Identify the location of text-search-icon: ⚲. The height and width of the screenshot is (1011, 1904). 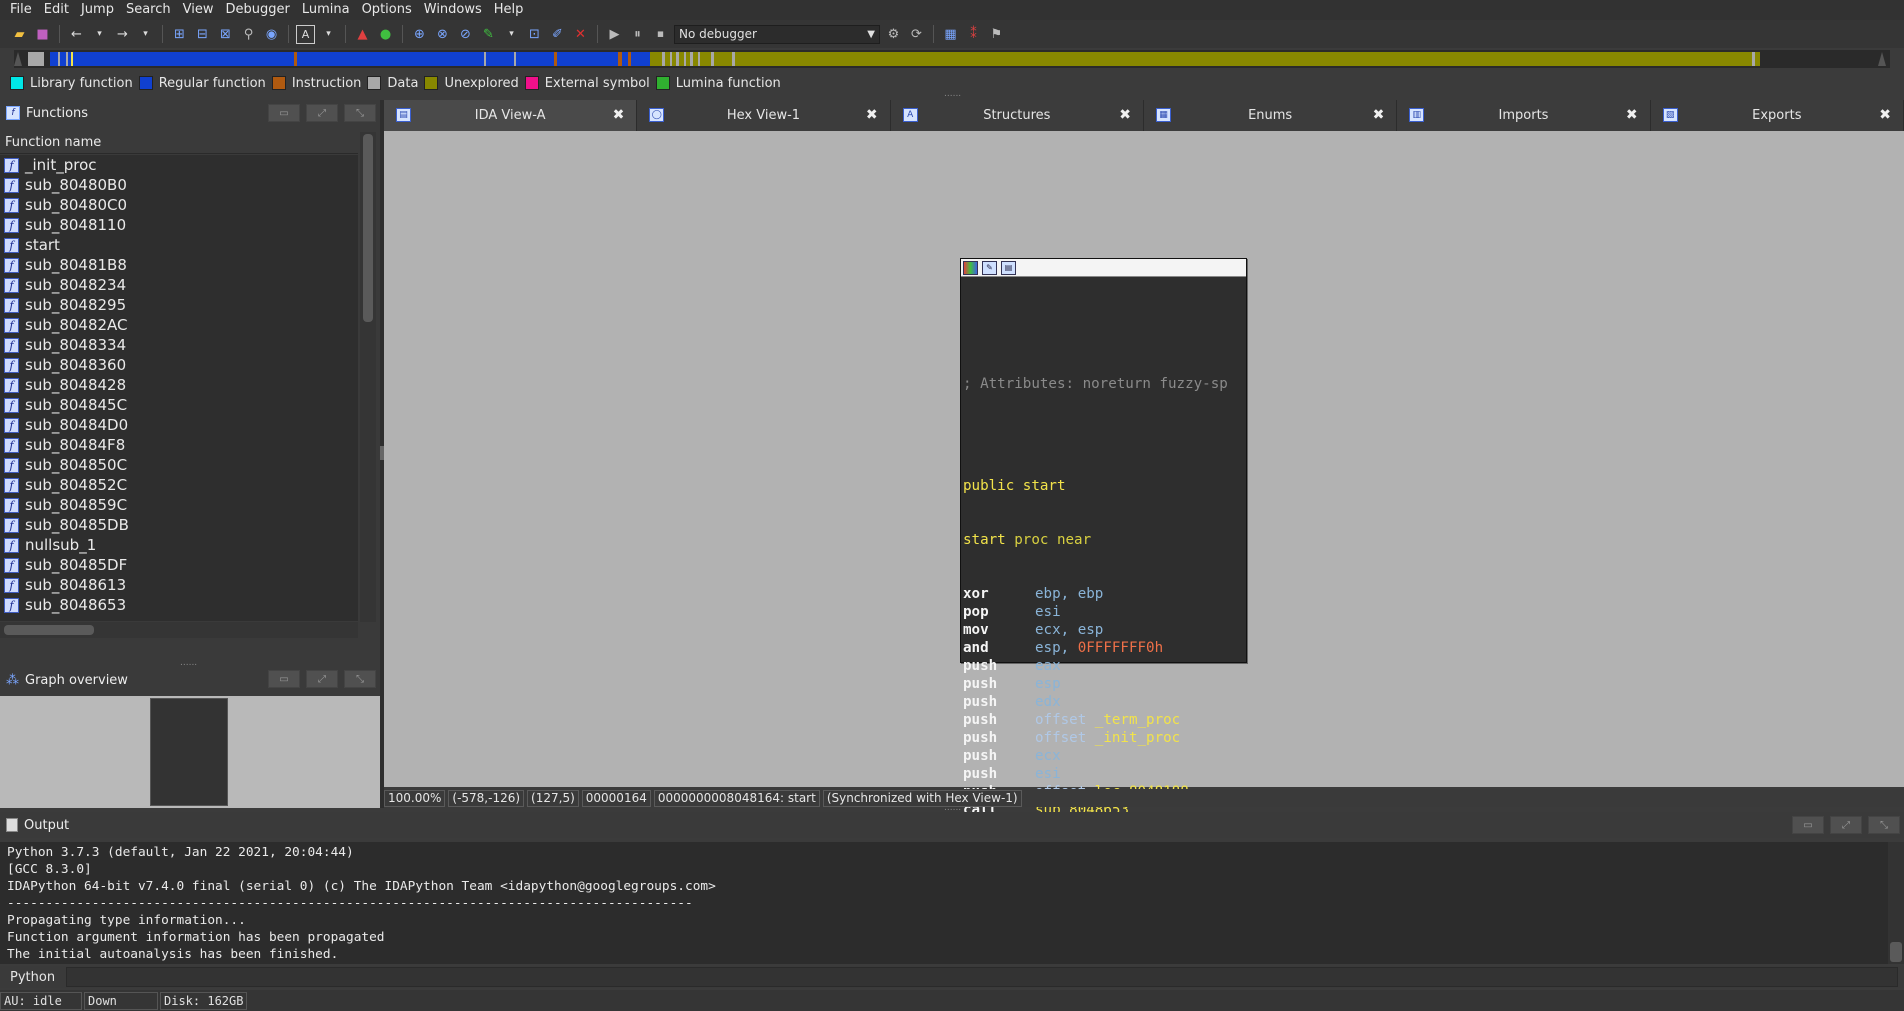
(248, 34).